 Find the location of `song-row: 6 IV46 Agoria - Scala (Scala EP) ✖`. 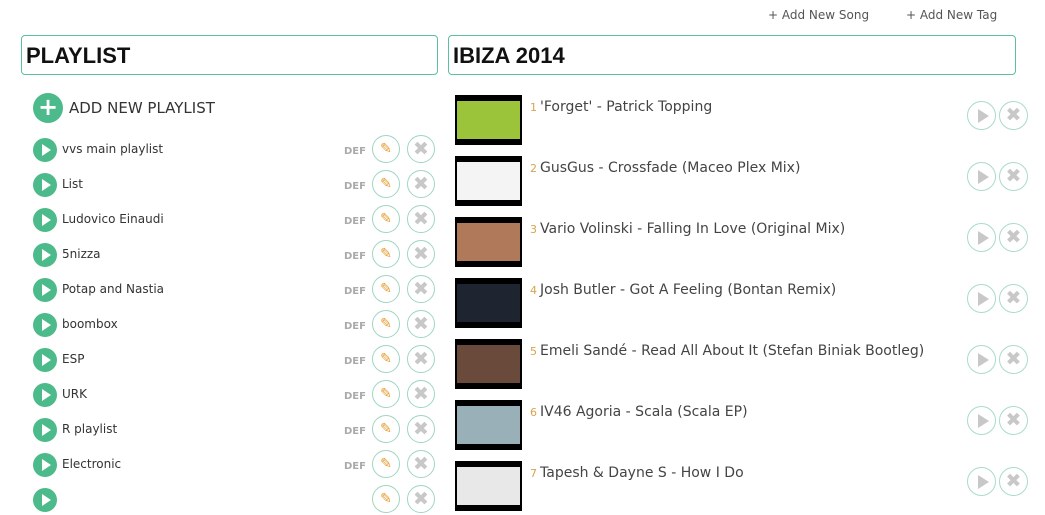

song-row: 6 IV46 Agoria - Scala (Scala EP) ✖ is located at coordinates (745, 425).